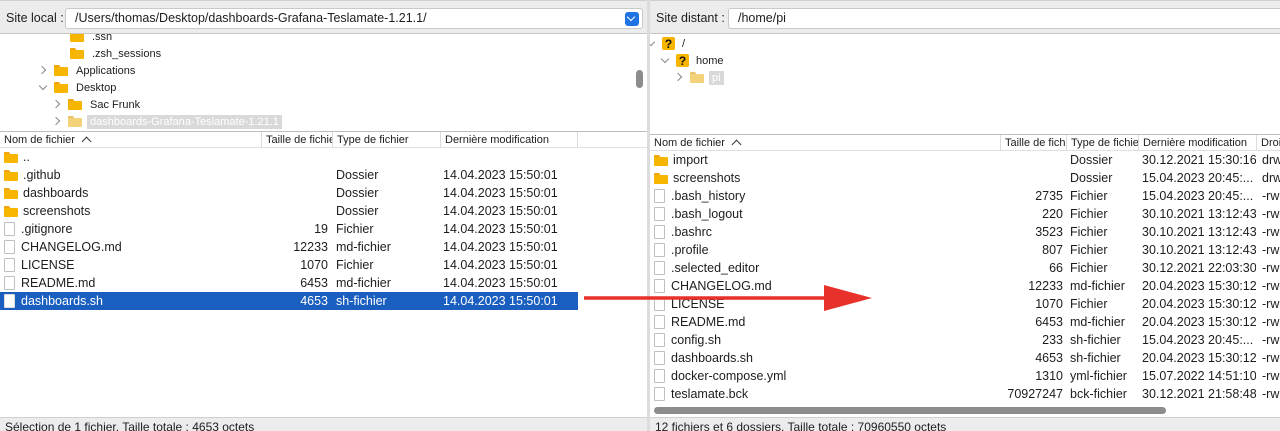 The width and height of the screenshot is (1280, 431). Describe the element at coordinates (707, 214) in the screenshot. I see `file-name: .bash_logout` at that location.